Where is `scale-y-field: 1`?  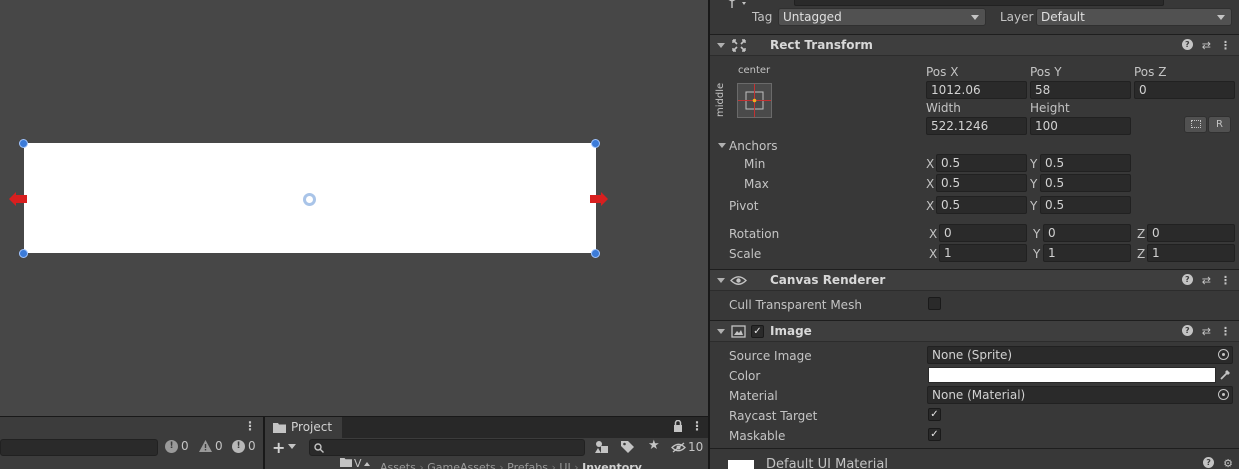
scale-y-field: 1 is located at coordinates (1087, 253).